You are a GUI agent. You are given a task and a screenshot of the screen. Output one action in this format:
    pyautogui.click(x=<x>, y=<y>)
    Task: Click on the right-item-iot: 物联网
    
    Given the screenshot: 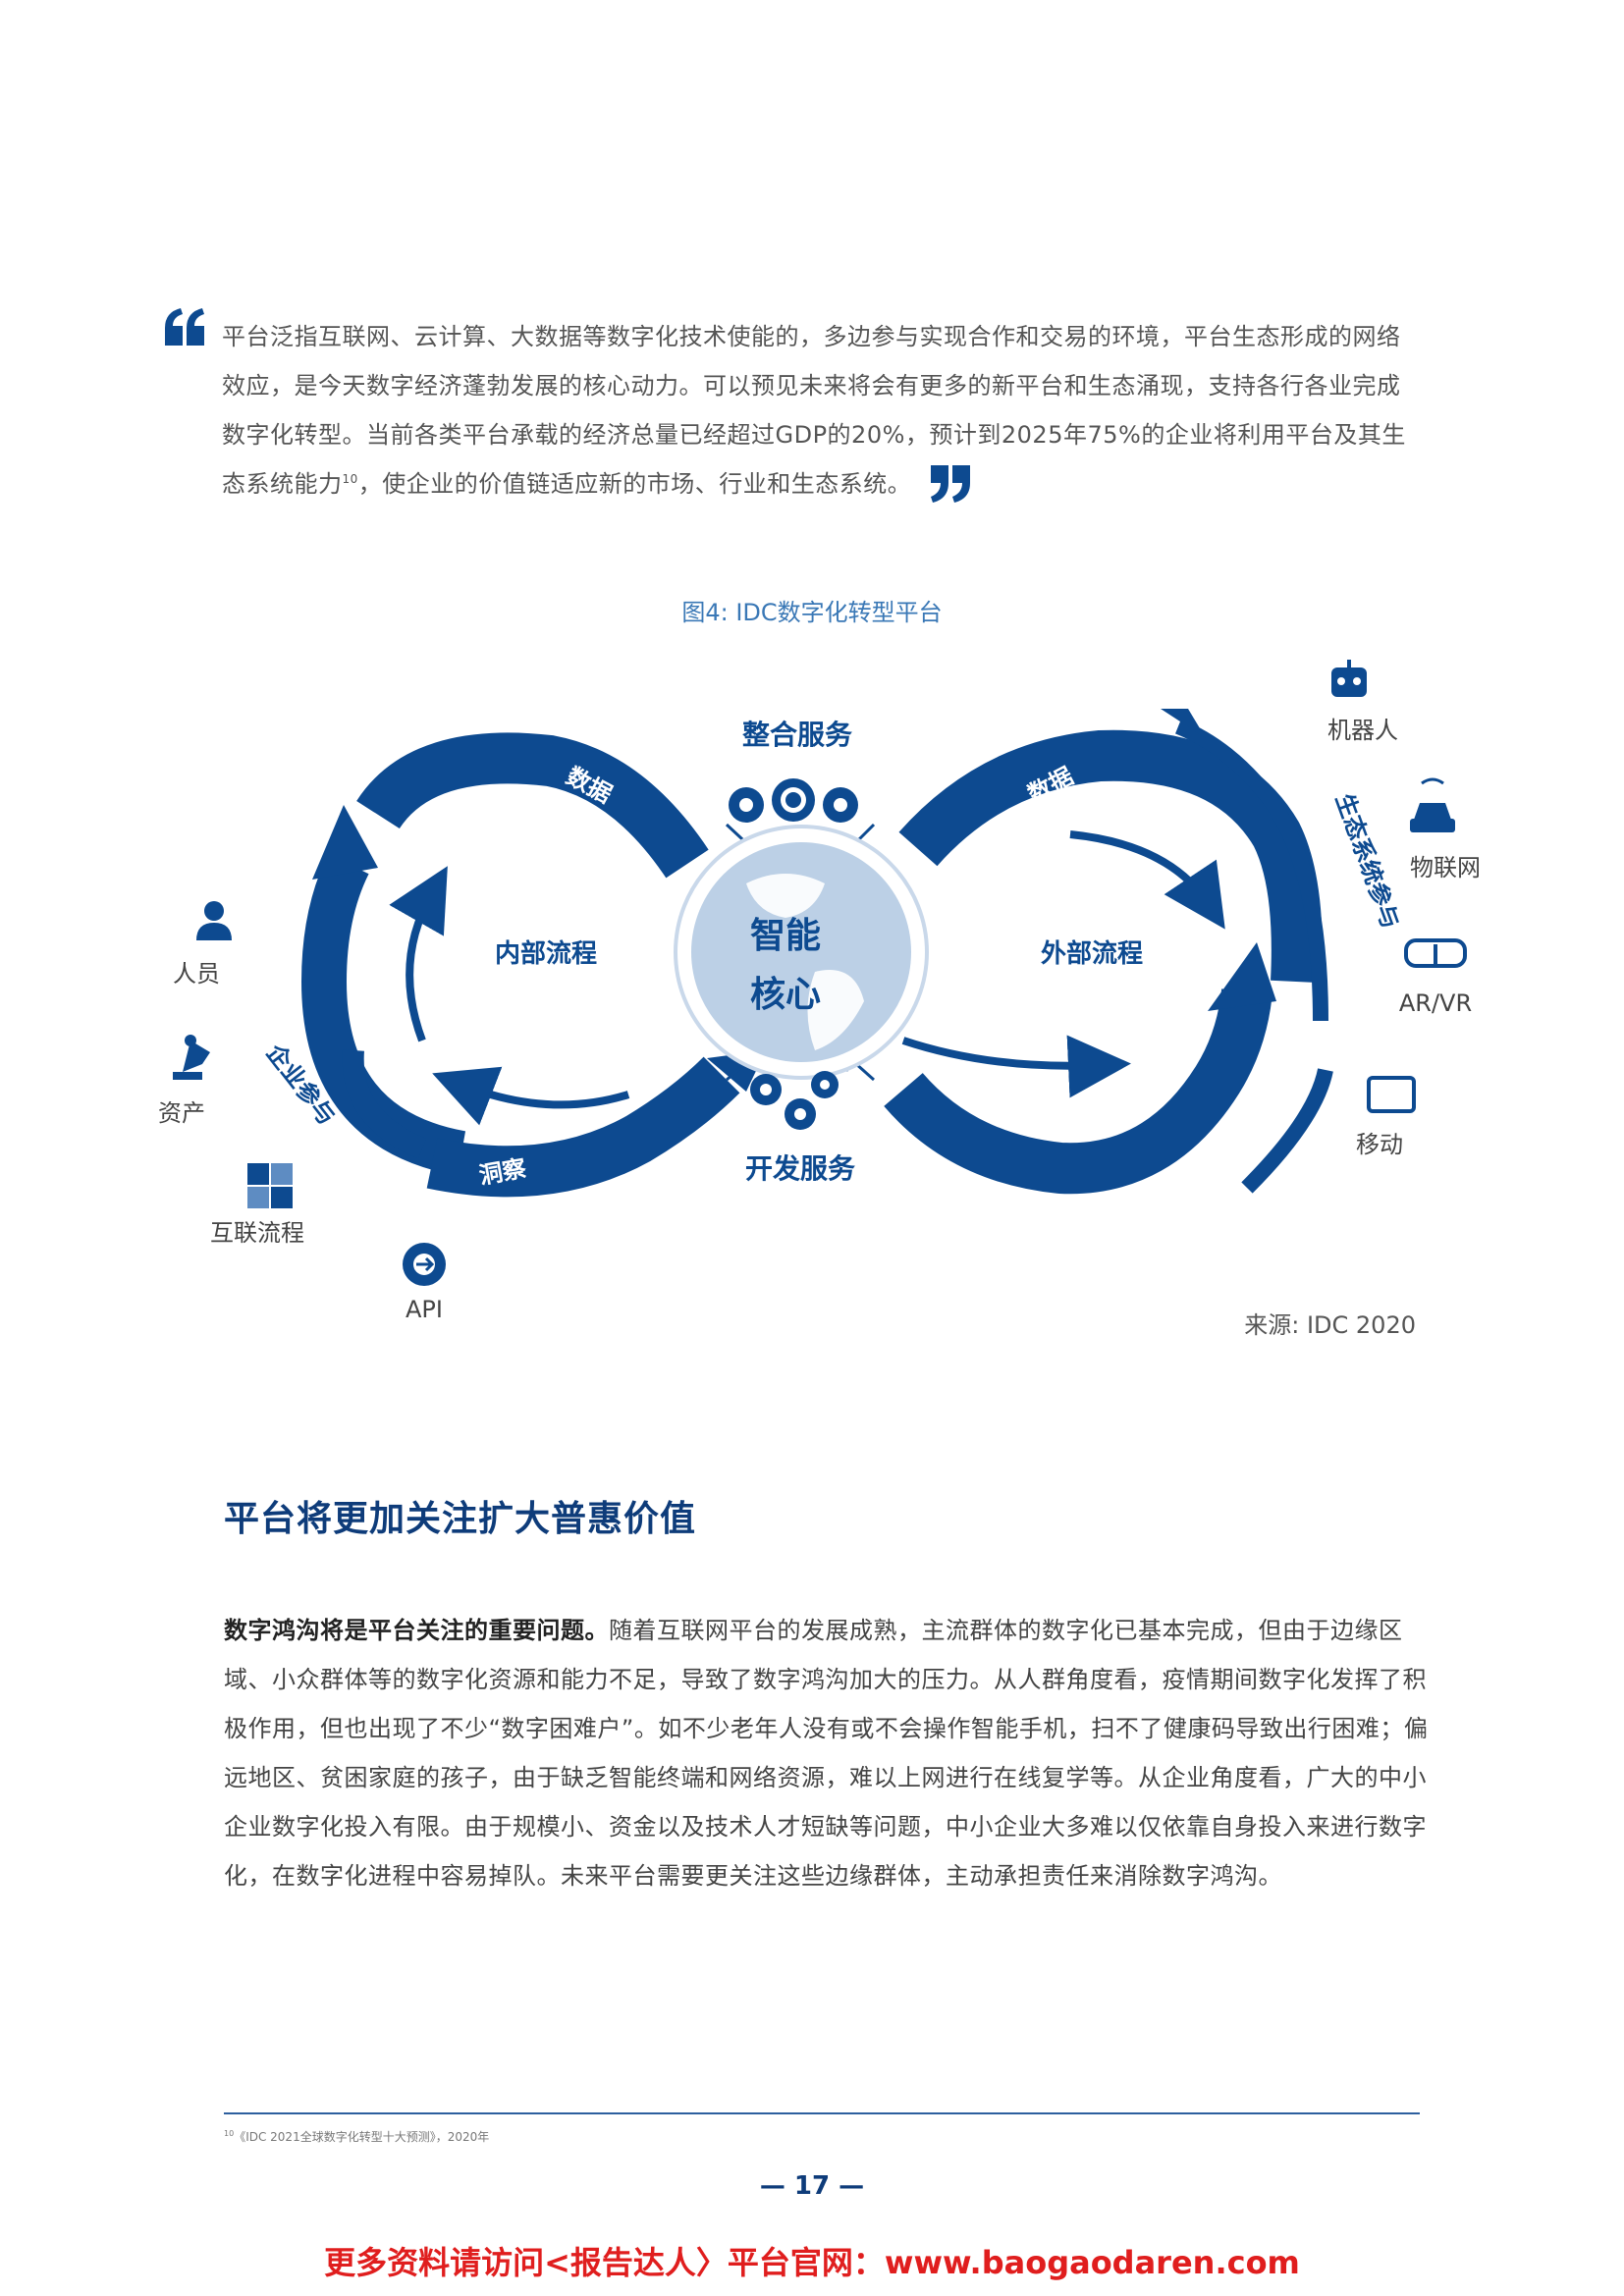 What is the action you would take?
    pyautogui.click(x=1445, y=868)
    